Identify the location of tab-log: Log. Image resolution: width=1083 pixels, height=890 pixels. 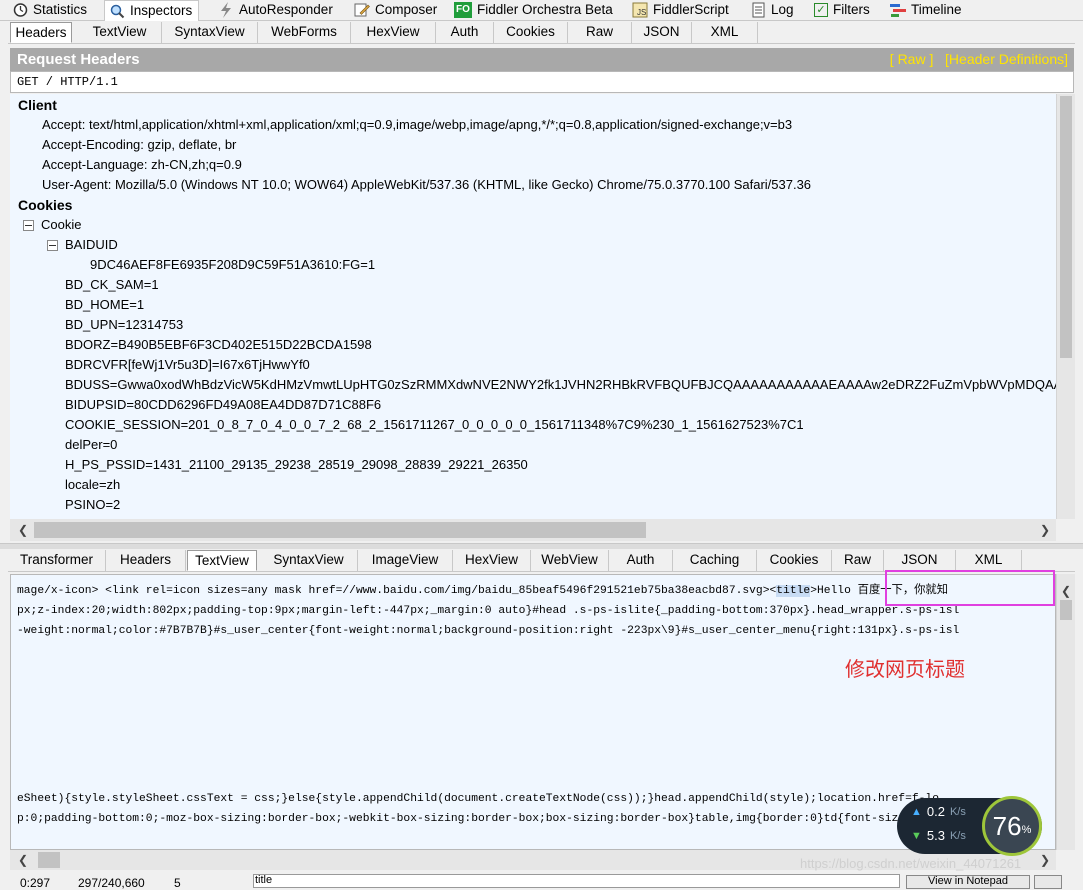
(773, 9).